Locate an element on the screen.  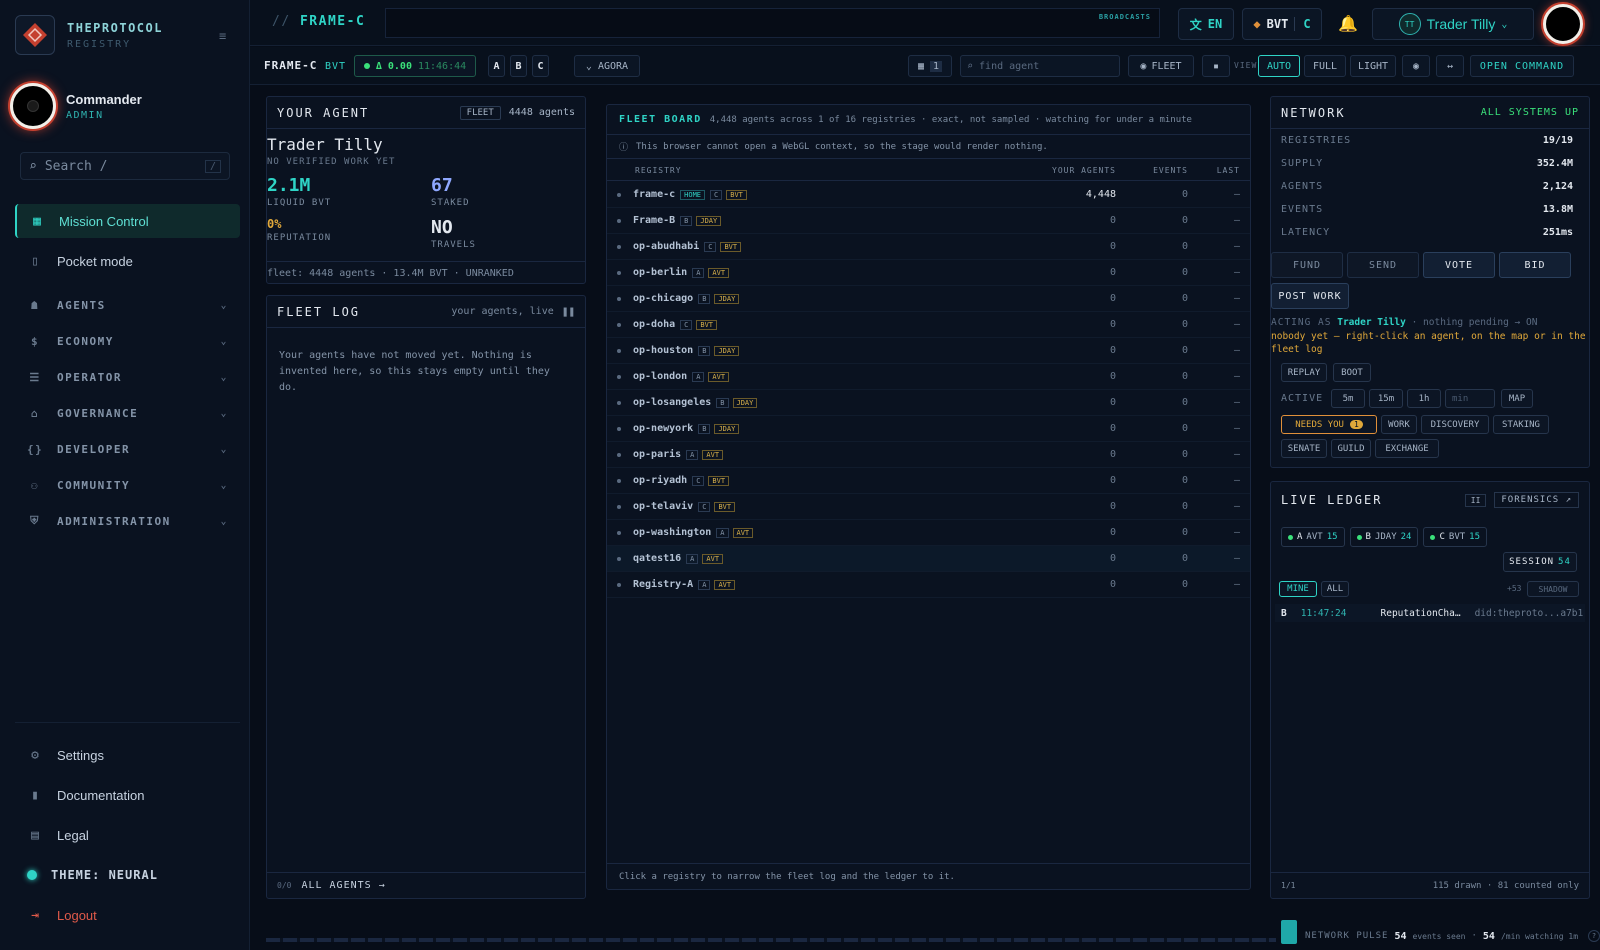
view-light-button: LIGHT is located at coordinates (1373, 66).